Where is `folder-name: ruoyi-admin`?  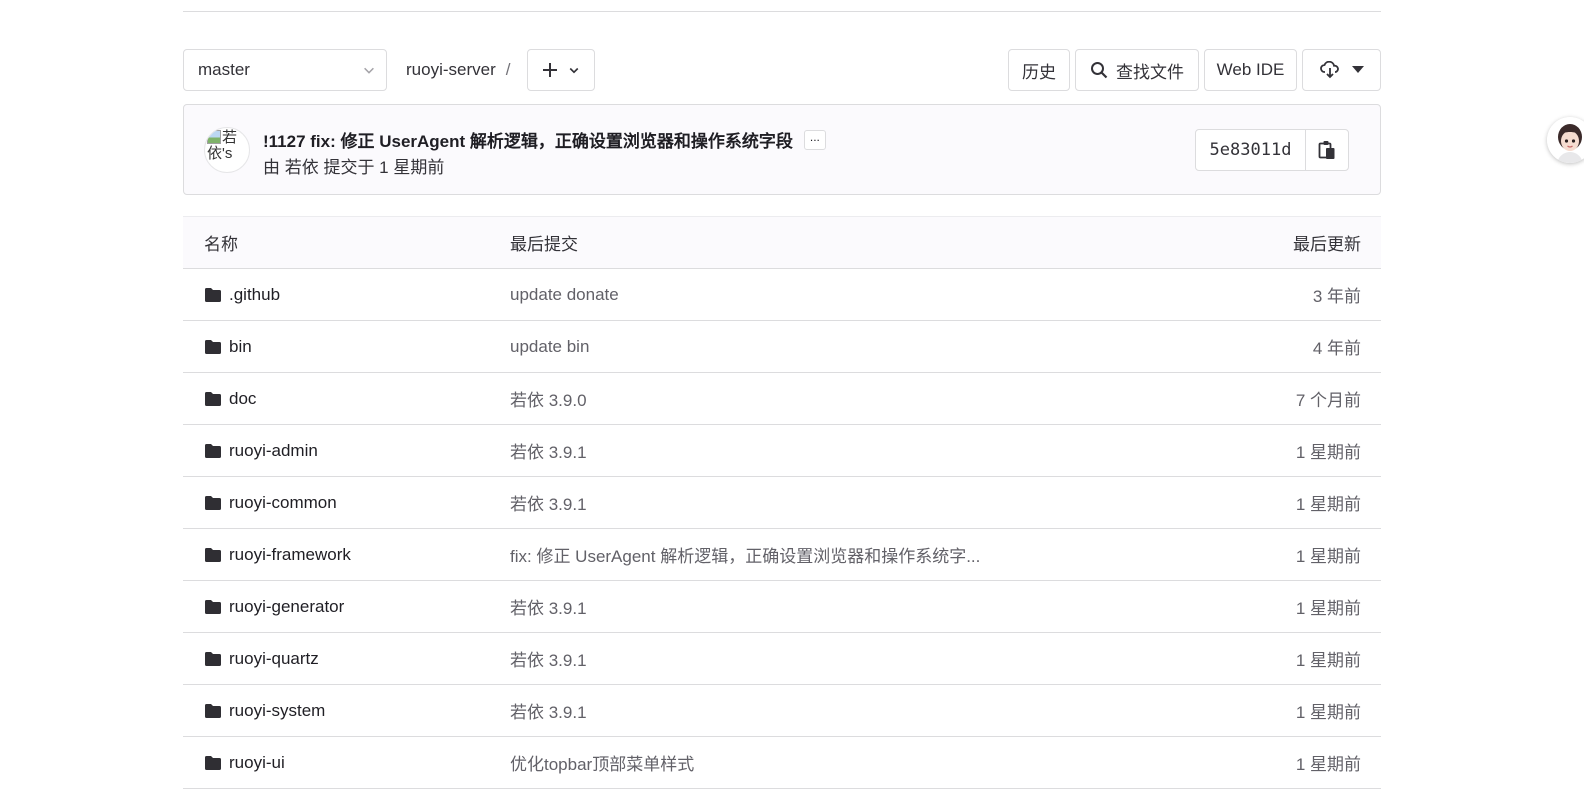
folder-name: ruoyi-admin is located at coordinates (273, 450).